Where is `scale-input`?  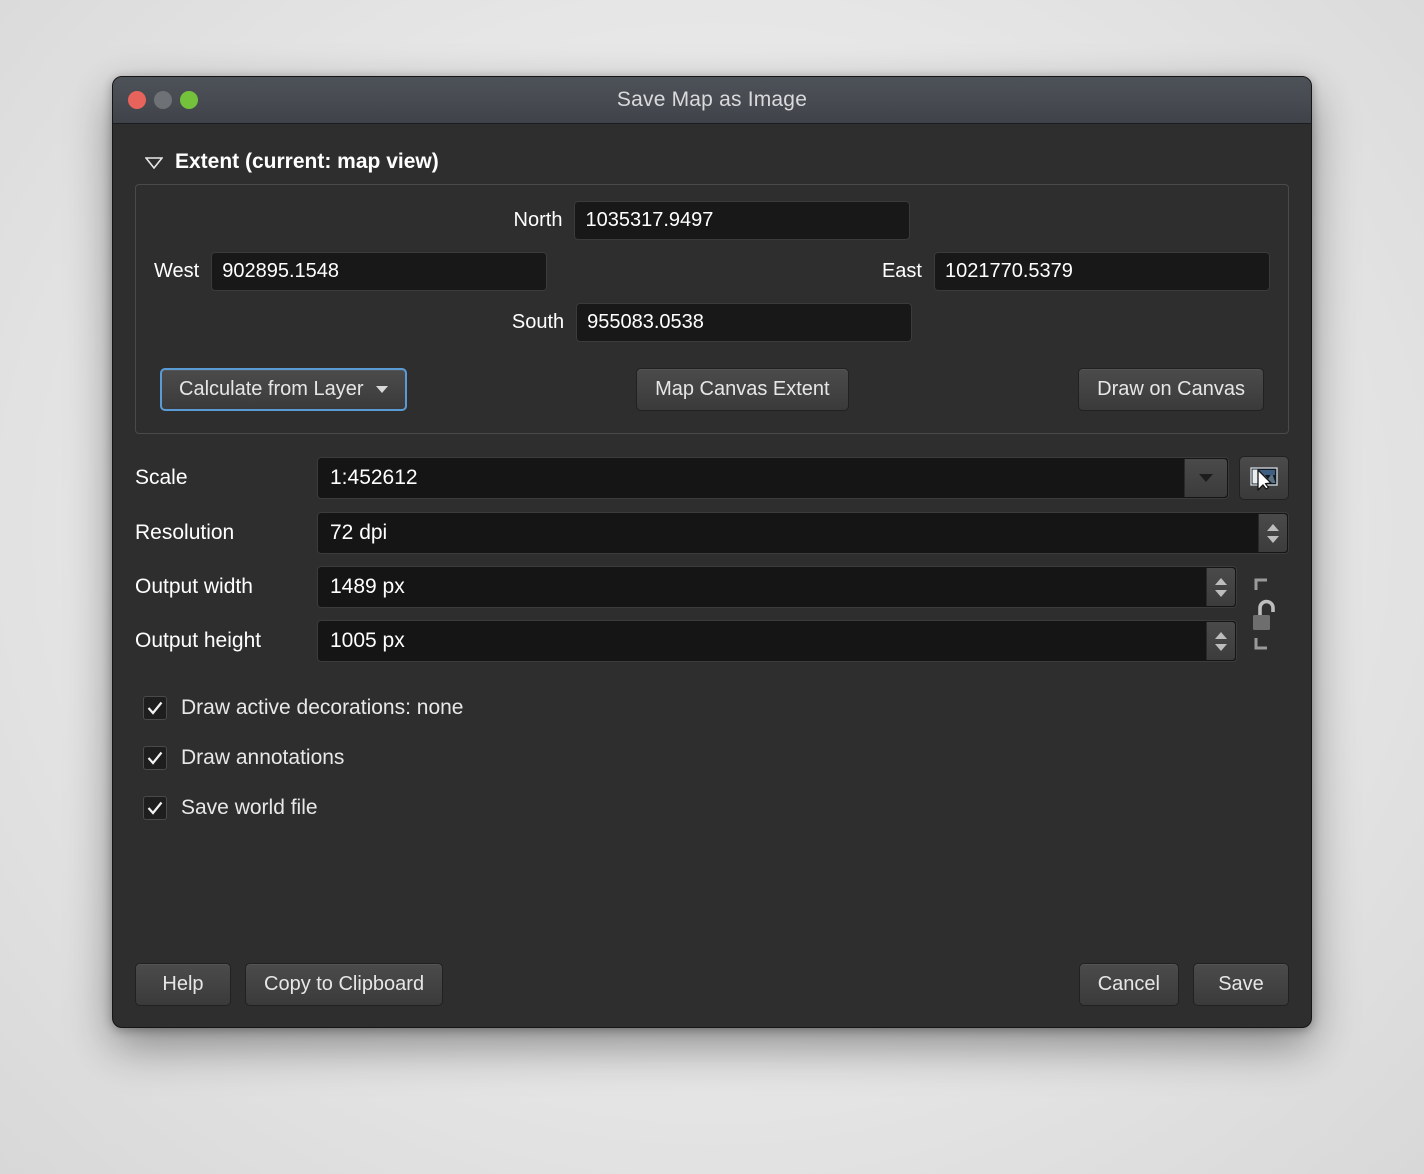 scale-input is located at coordinates (773, 478).